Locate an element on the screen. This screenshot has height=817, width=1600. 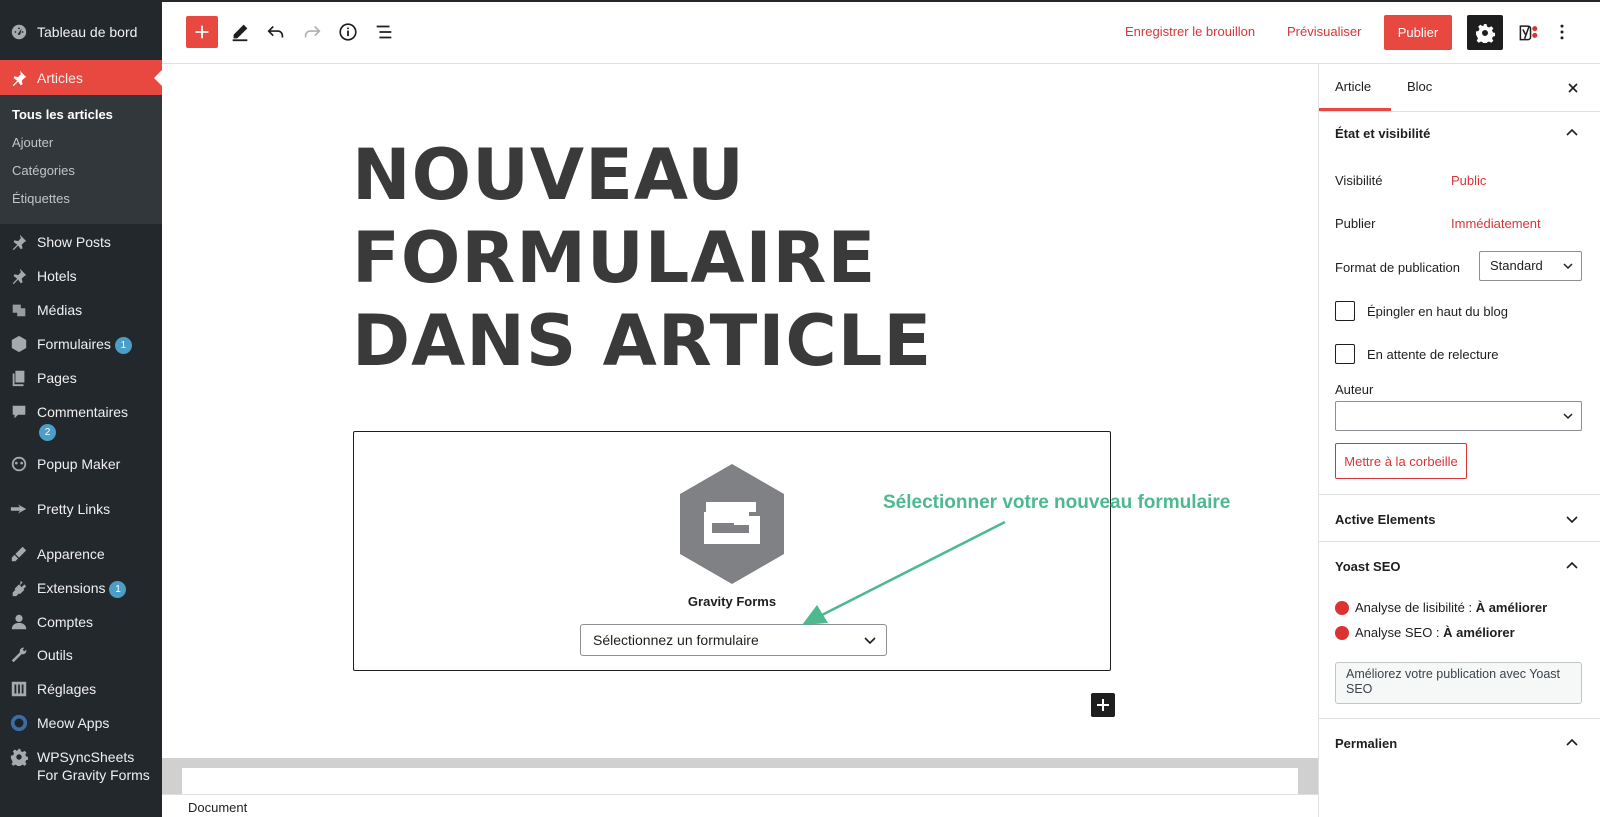
seo-label: Analyse SEO : is located at coordinates (1397, 632).